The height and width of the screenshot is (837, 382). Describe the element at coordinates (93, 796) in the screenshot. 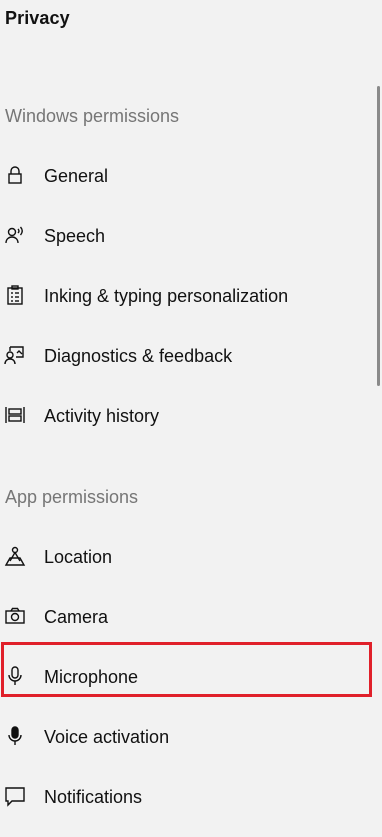

I see `sidebar-item-label: Notifications` at that location.